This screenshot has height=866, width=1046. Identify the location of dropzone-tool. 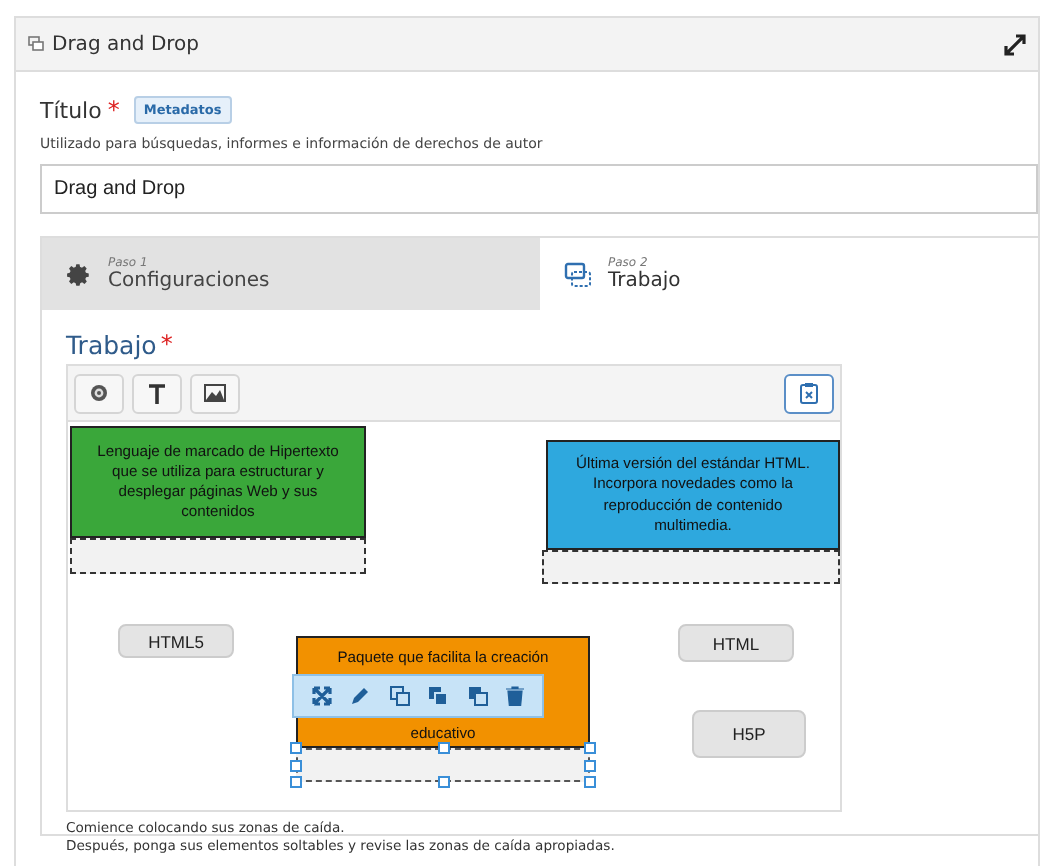
(99, 393).